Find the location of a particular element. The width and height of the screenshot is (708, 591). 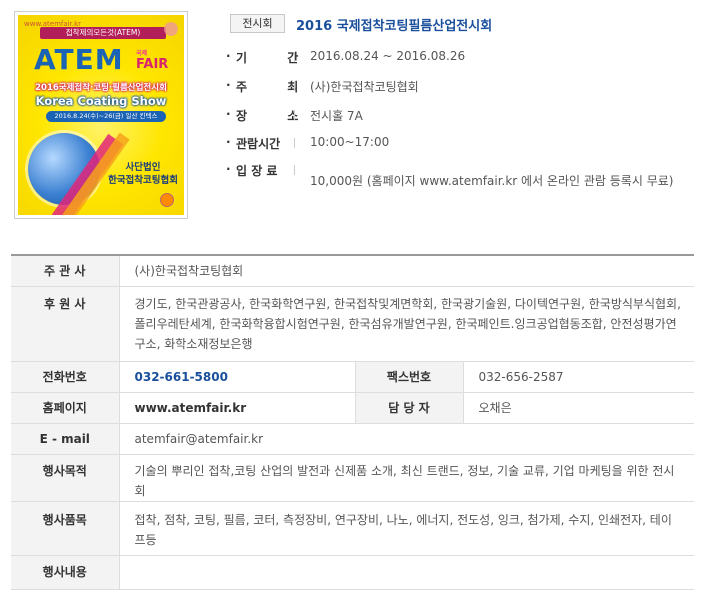

row-value-content is located at coordinates (406, 572).